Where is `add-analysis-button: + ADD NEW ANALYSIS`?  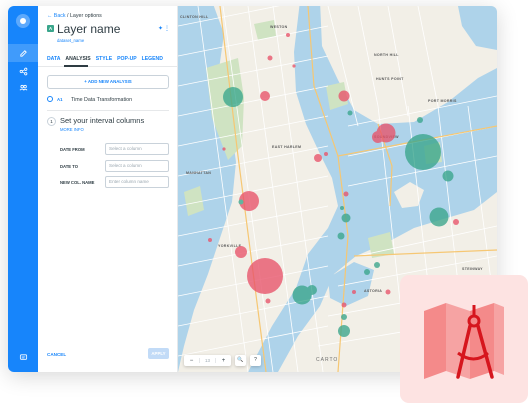 add-analysis-button: + ADD NEW ANALYSIS is located at coordinates (108, 82).